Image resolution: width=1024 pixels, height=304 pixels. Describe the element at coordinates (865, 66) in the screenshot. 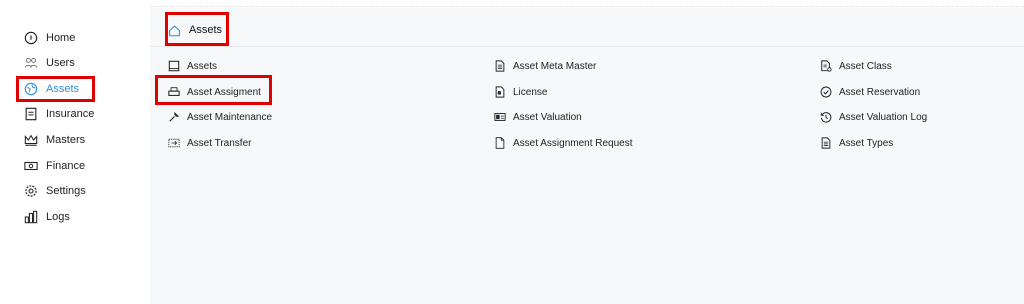

I see `link-label: Asset Class` at that location.